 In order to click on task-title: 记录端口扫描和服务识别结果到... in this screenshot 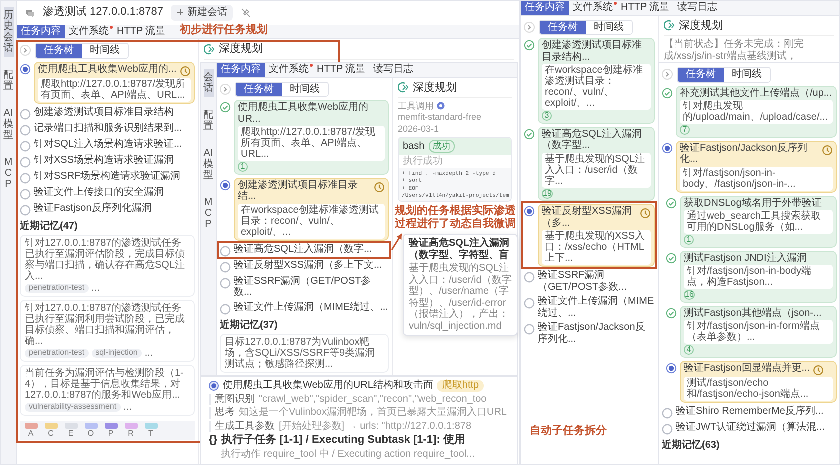, I will do `click(108, 128)`.